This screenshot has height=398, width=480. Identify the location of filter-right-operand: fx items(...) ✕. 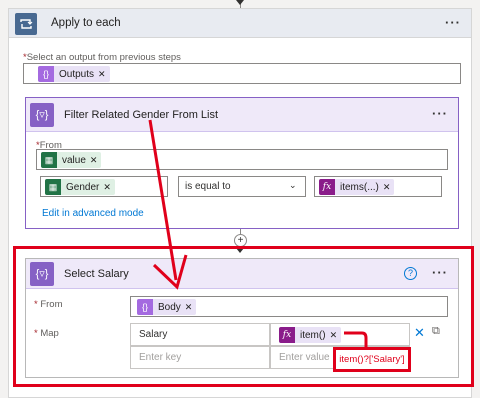
(378, 186).